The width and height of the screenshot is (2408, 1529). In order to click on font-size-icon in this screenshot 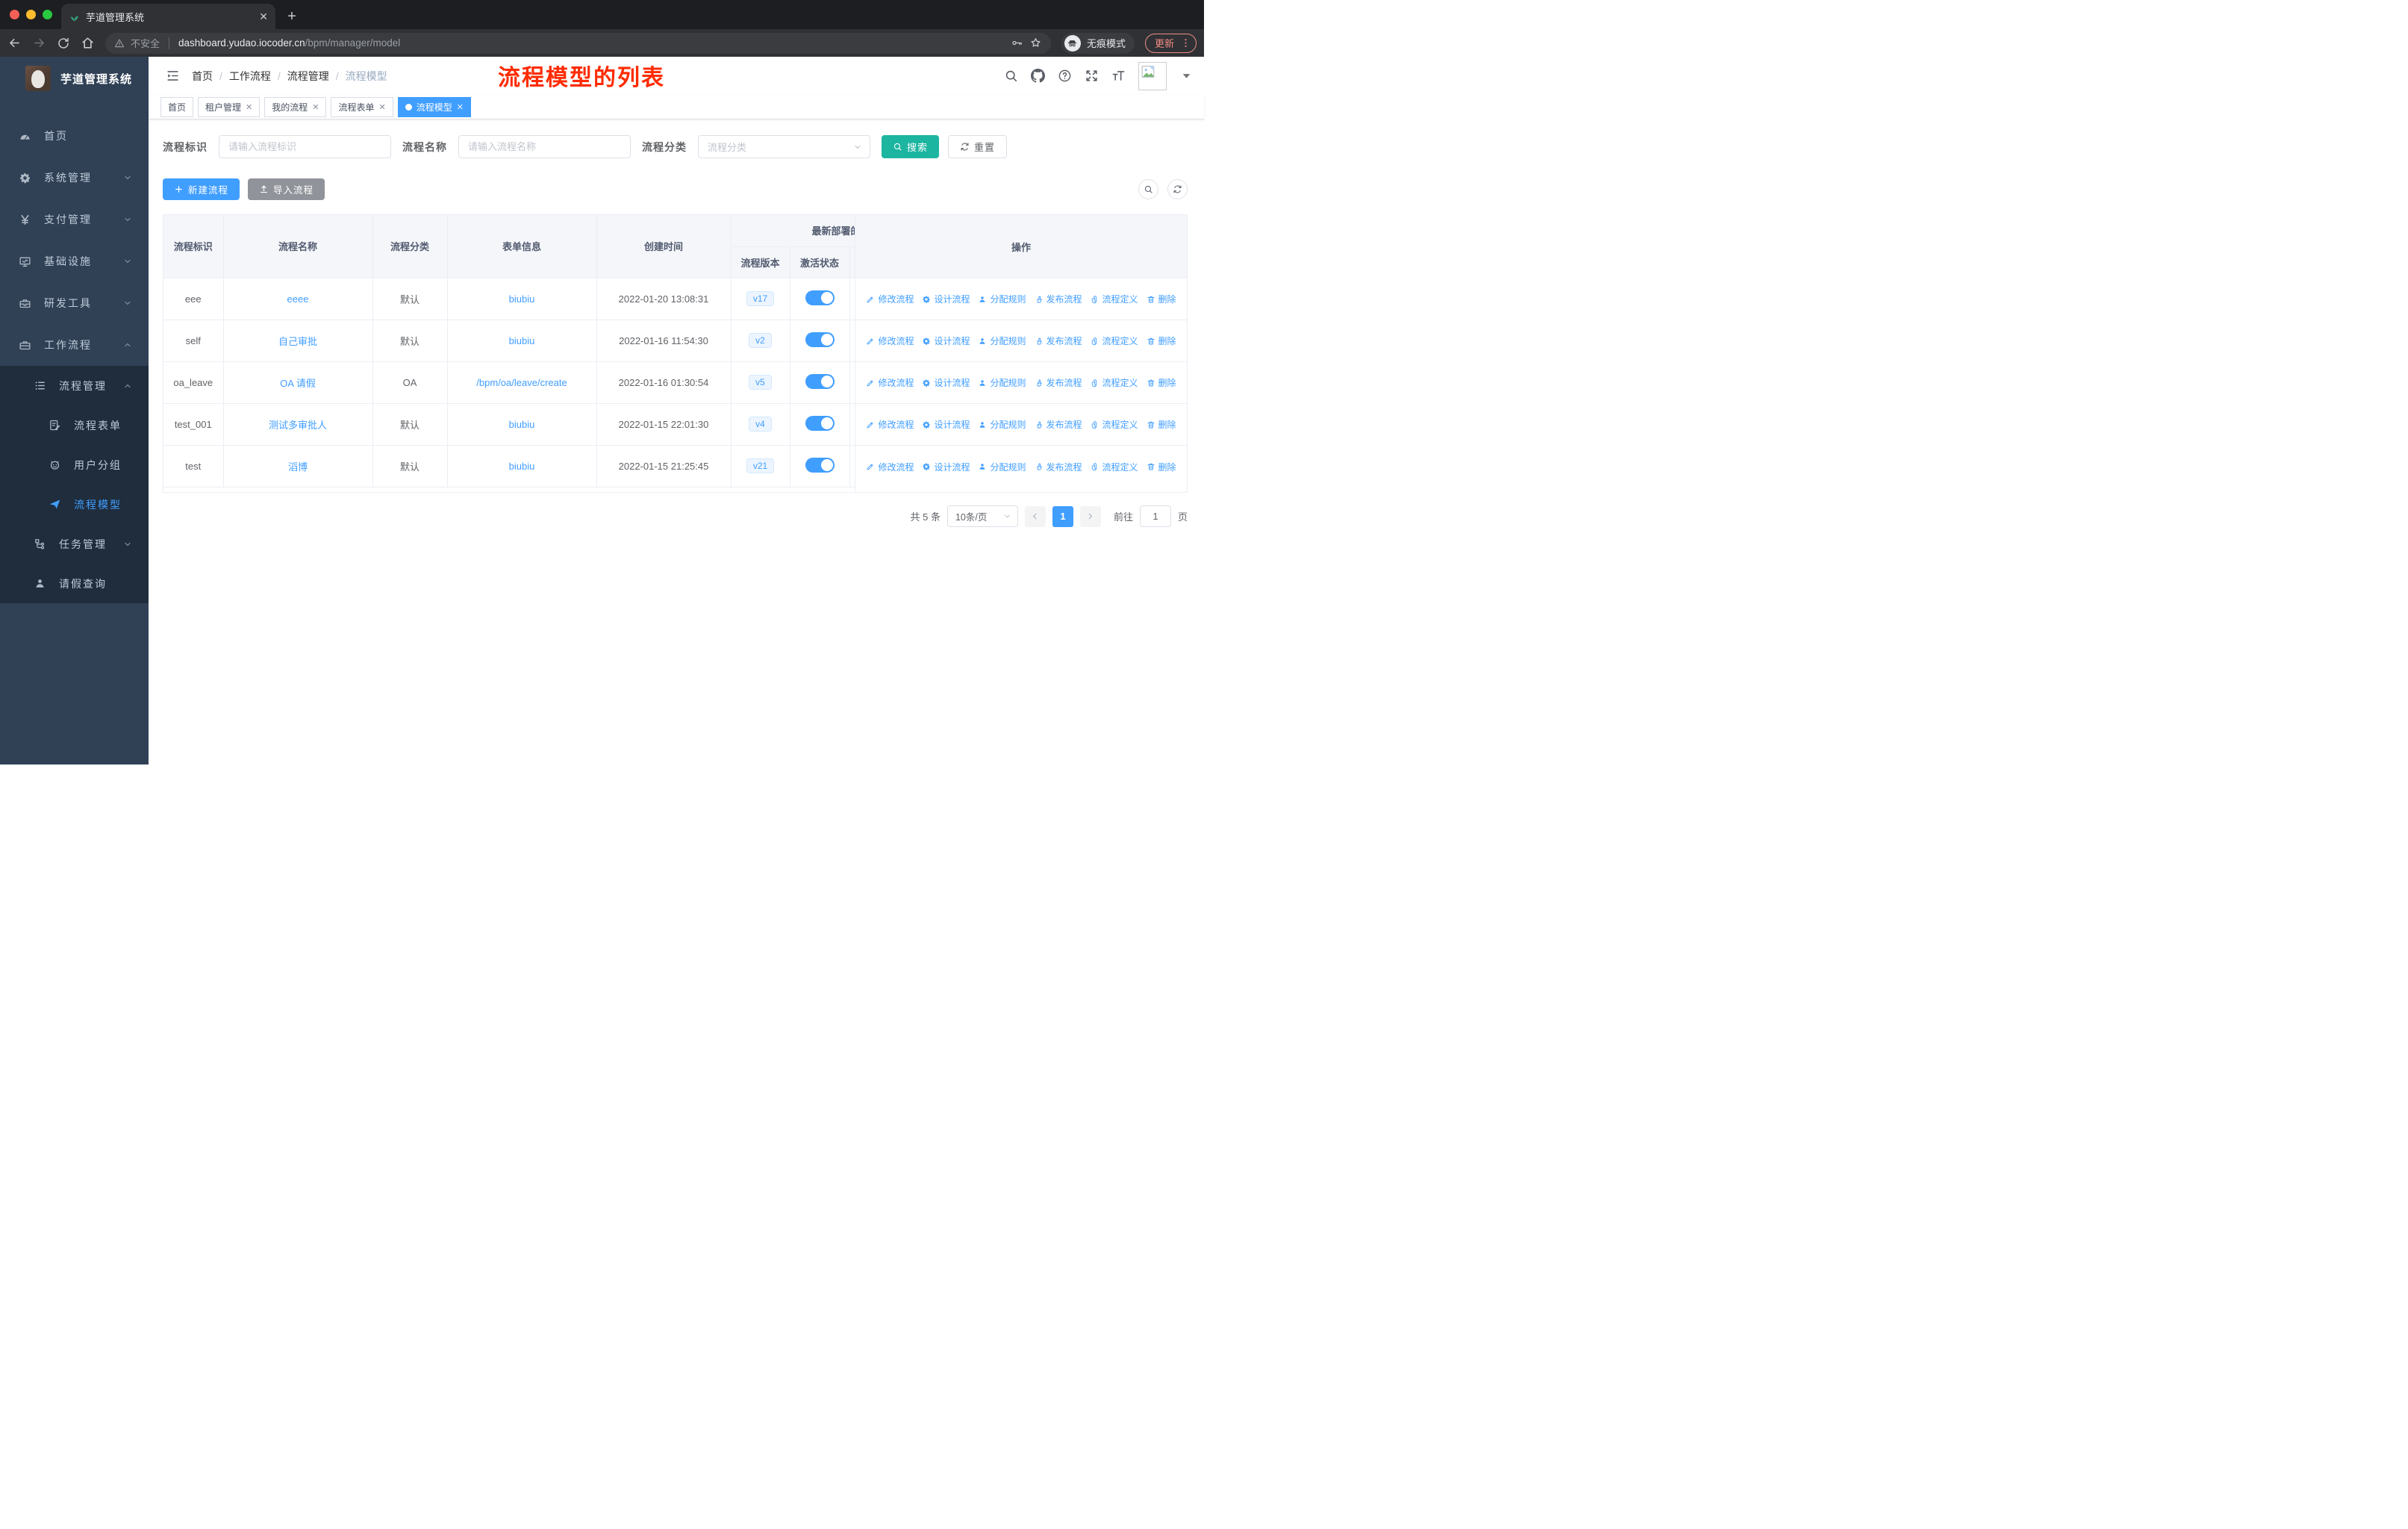, I will do `click(1118, 76)`.